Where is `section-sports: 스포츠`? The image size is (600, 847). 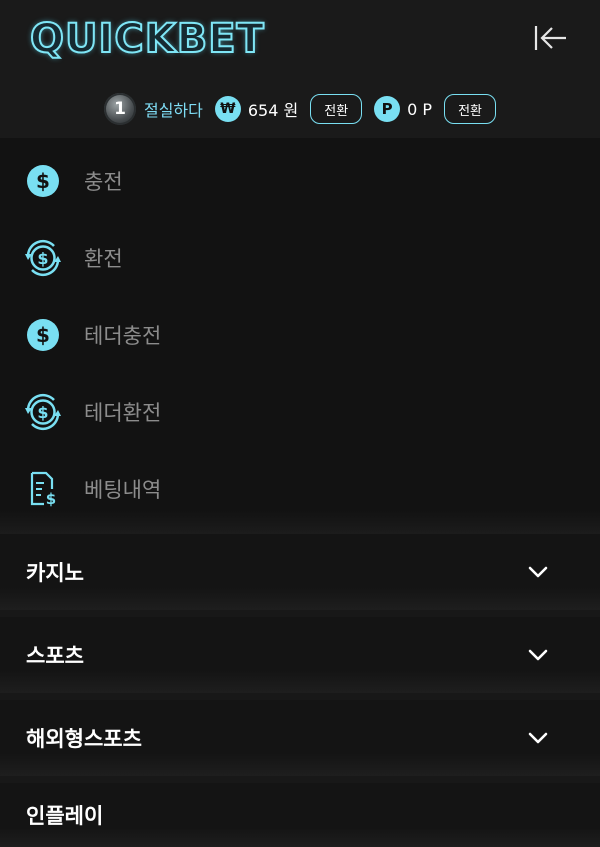 section-sports: 스포츠 is located at coordinates (300, 655).